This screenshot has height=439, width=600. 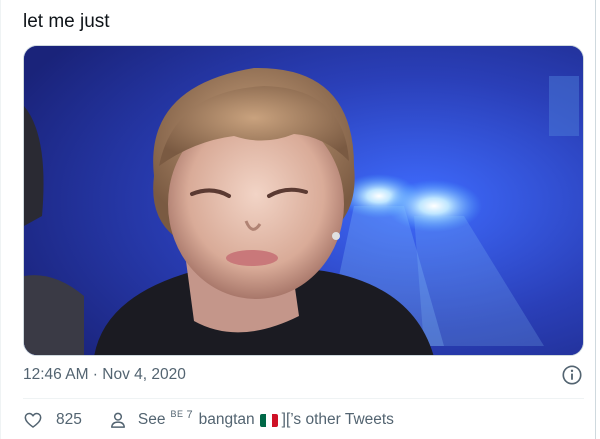 I want to click on mexico-flag-icon, so click(x=268, y=420).